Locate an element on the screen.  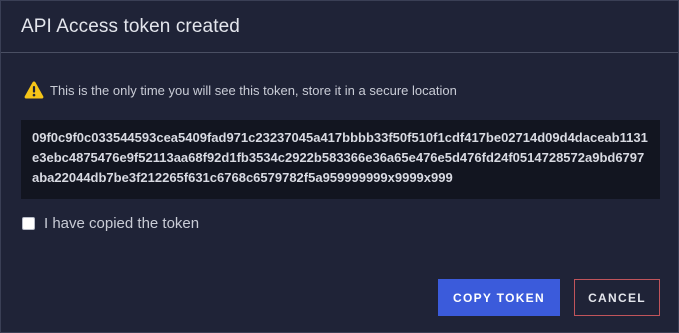
copy-token-button: COPY TOKEN is located at coordinates (499, 297).